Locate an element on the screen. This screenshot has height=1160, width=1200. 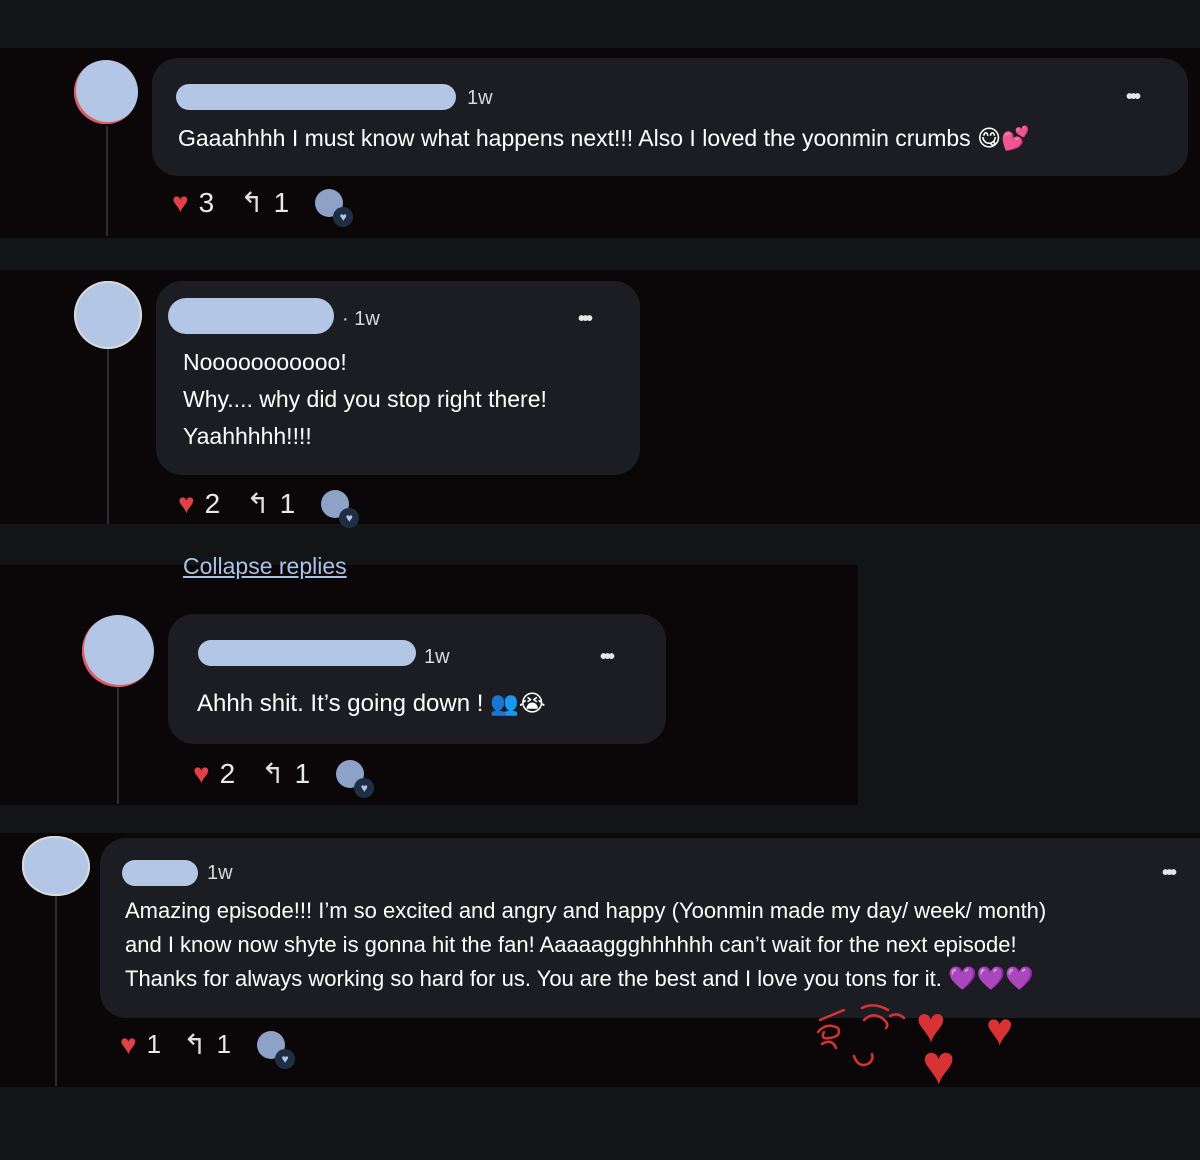
comment-actions: ♥ 1 ↰ 1 ♥ is located at coordinates (208, 1048).